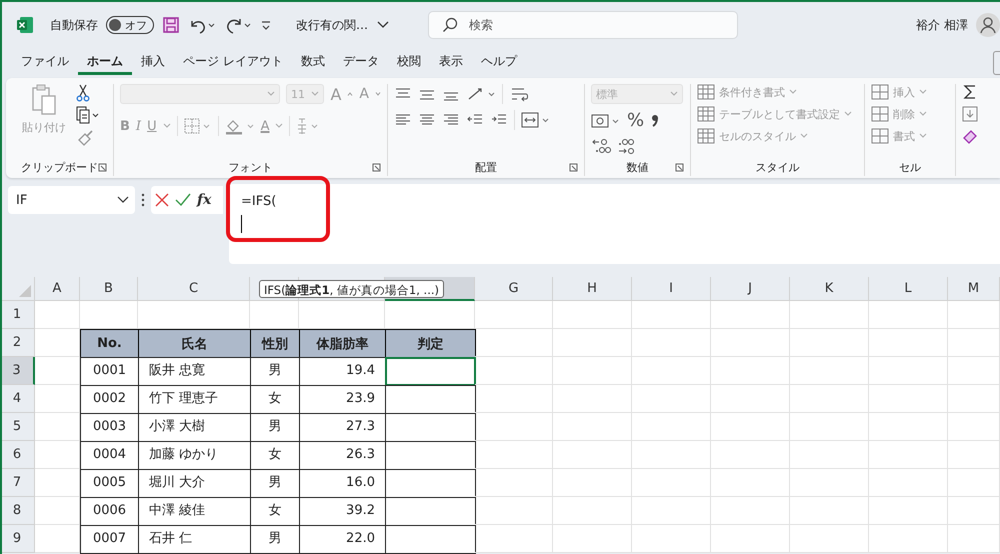 The height and width of the screenshot is (554, 1000). Describe the element at coordinates (109, 371) in the screenshot. I see `table-cell: 0001` at that location.